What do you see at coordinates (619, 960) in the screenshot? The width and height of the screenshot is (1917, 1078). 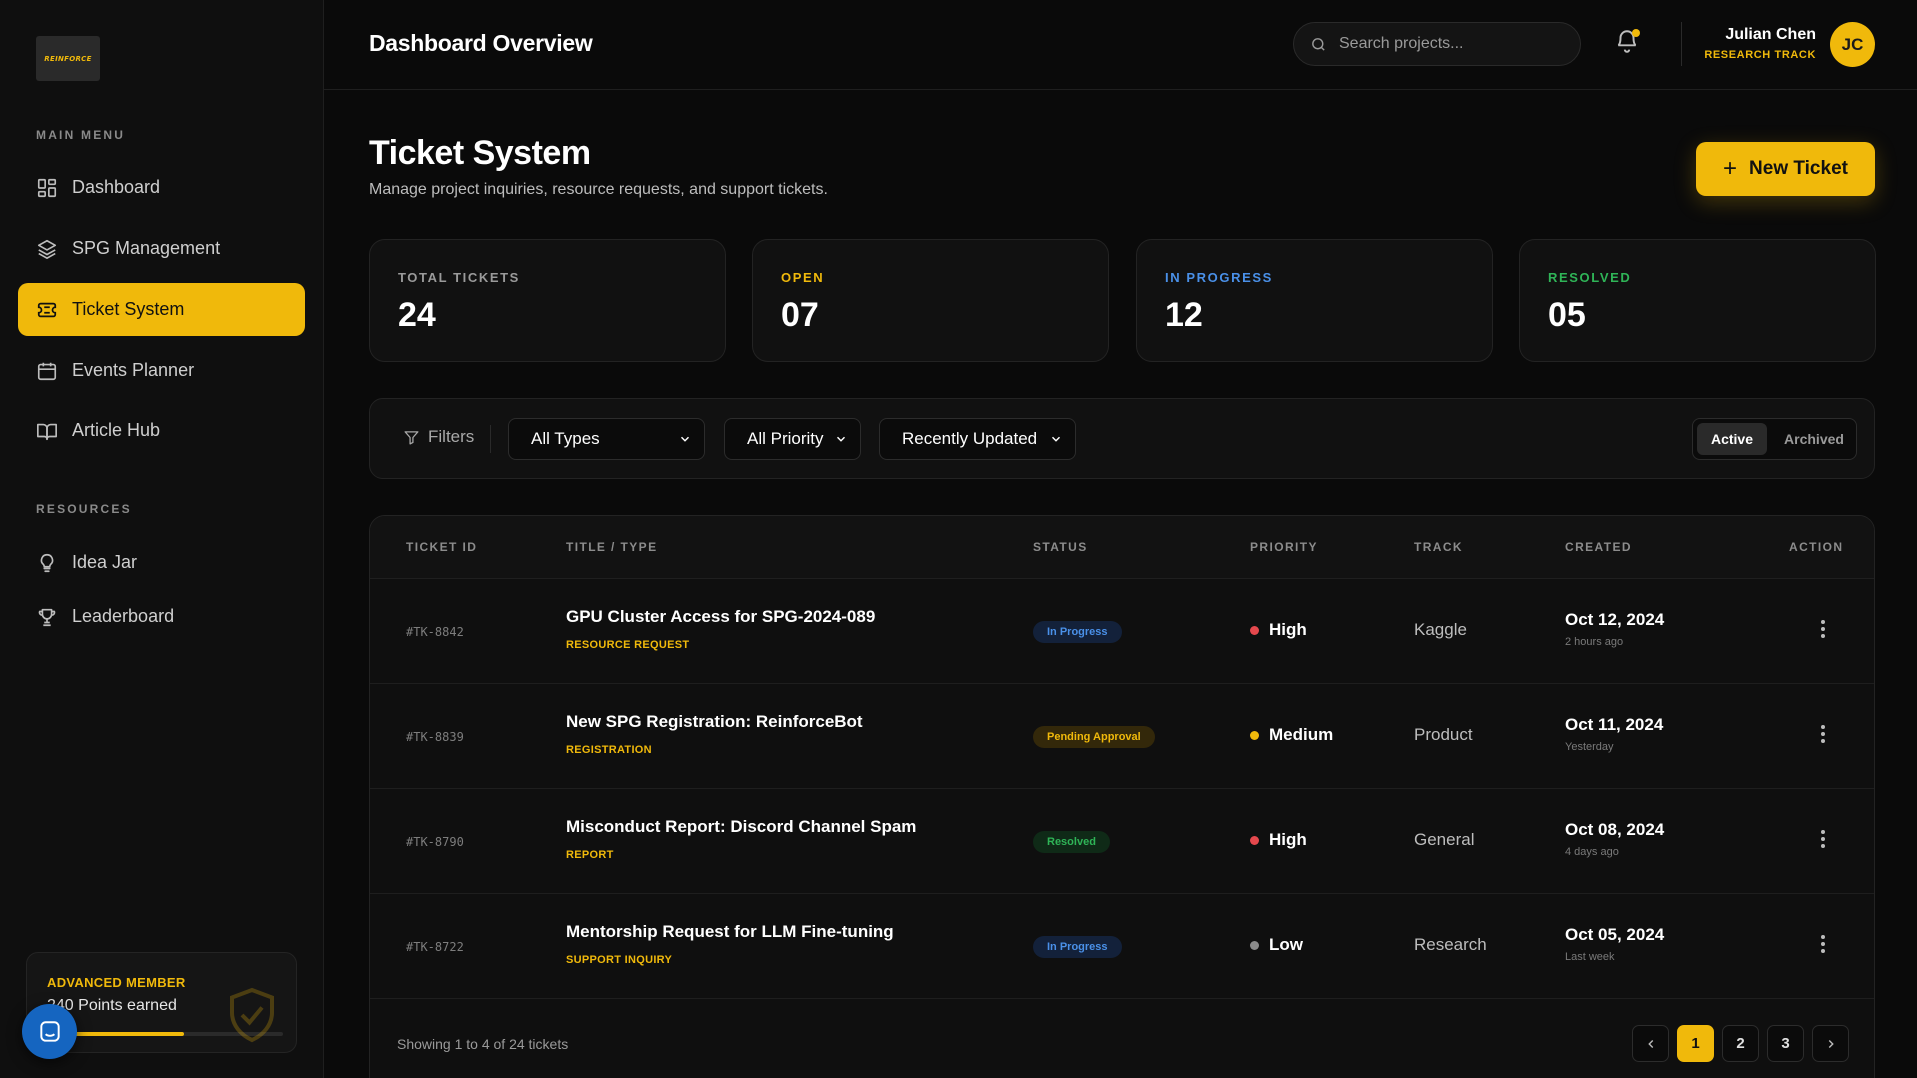 I see `ticket-type: SUPPORT INQUIRY` at bounding box center [619, 960].